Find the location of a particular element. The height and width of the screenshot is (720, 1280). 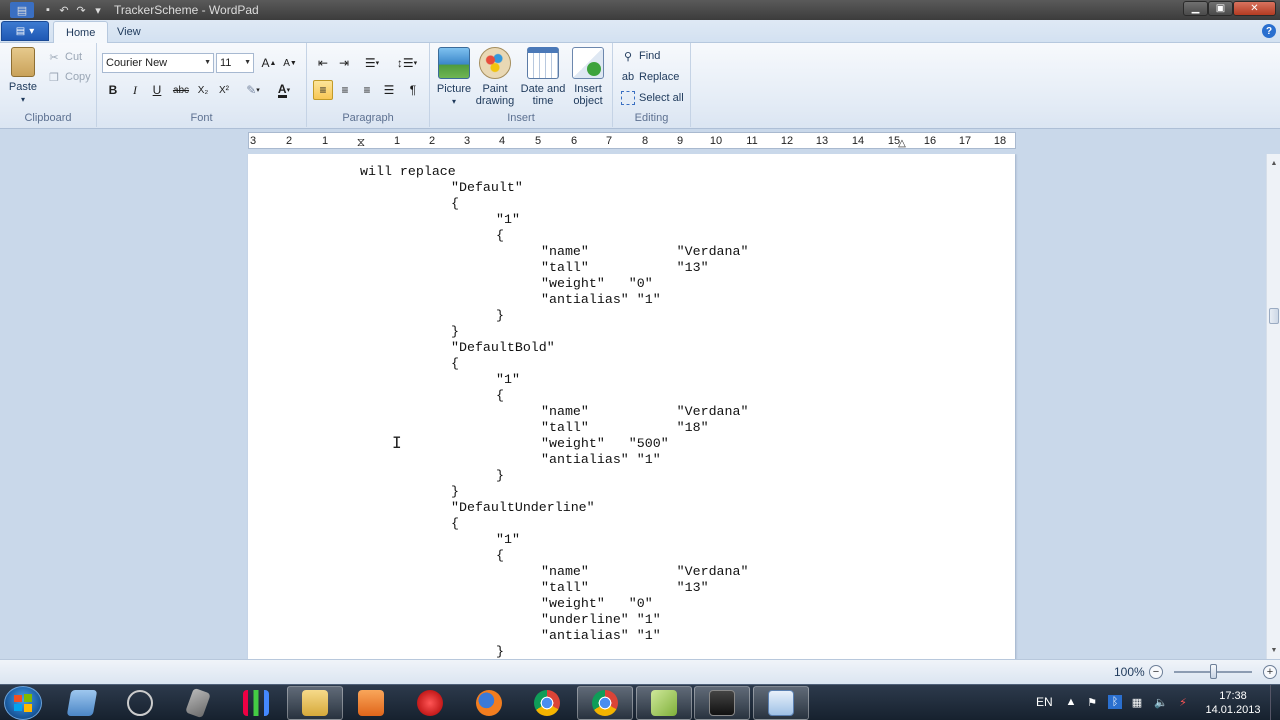

tab-home: Home is located at coordinates (81, 32).